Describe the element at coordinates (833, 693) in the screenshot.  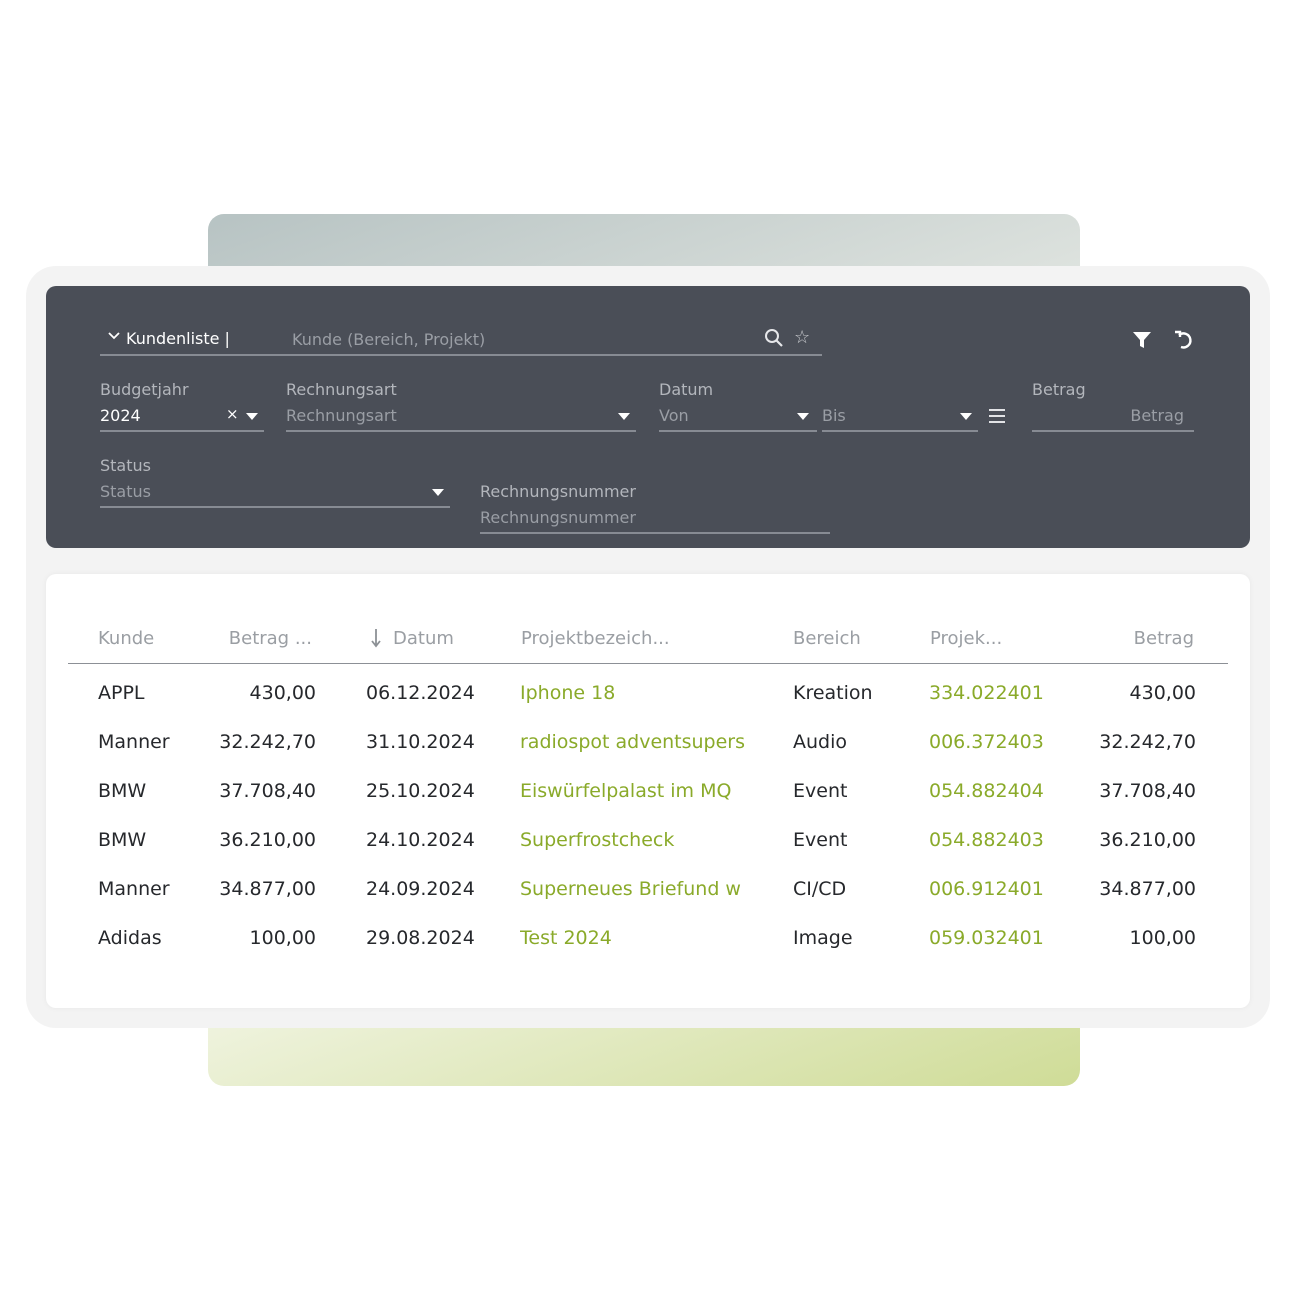
I see `cell-bereich: Kreation` at that location.